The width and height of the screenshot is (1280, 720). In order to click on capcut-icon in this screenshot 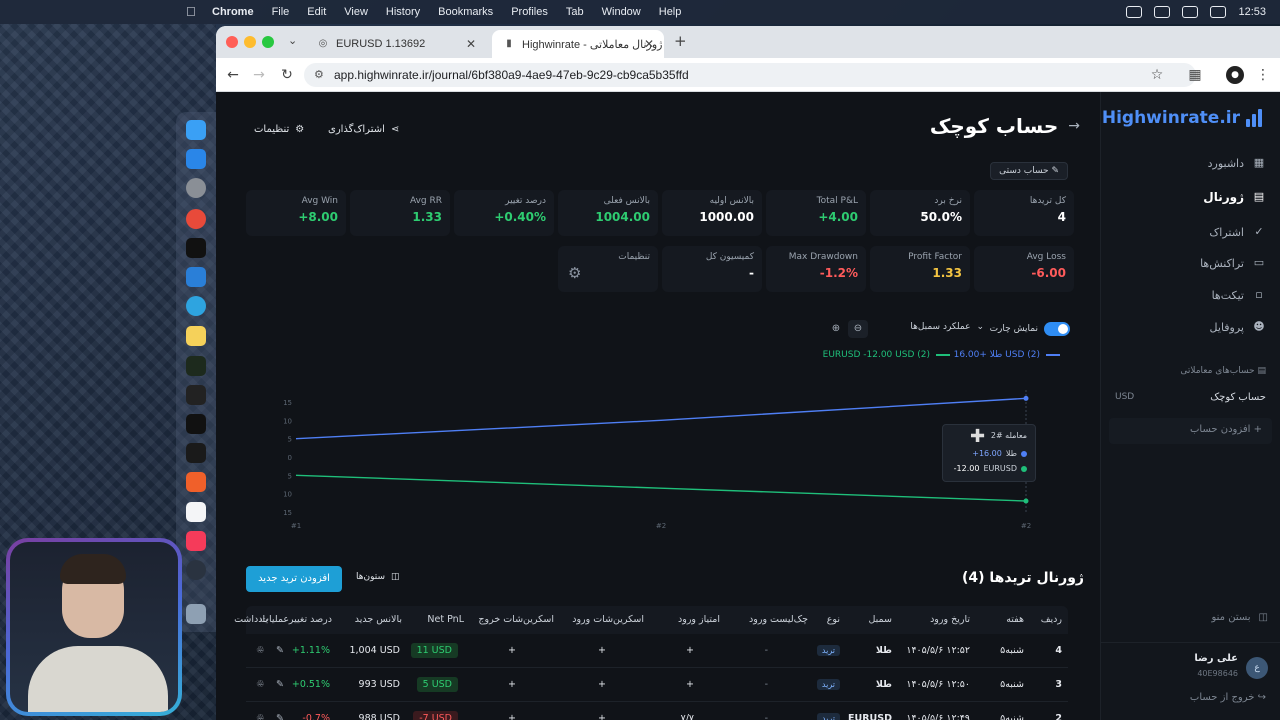, I will do `click(196, 453)`.